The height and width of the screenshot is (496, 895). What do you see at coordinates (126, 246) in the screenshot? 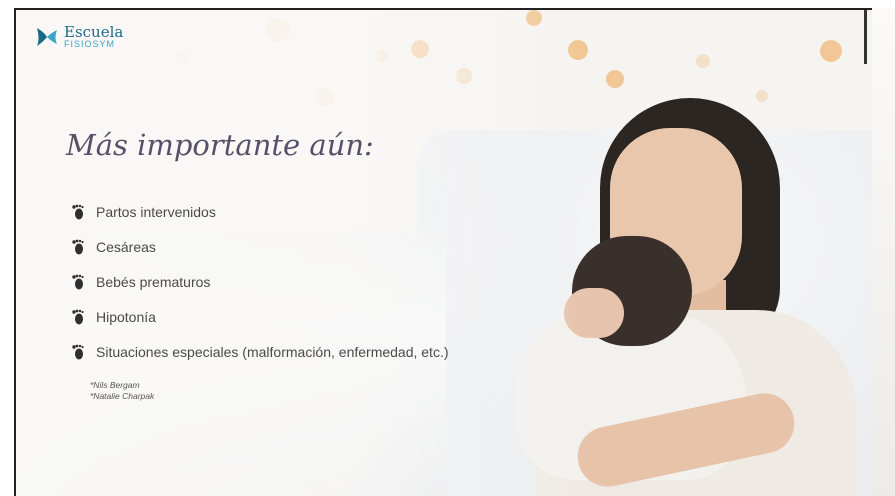
I see `bullet-text: Cesáreas` at bounding box center [126, 246].